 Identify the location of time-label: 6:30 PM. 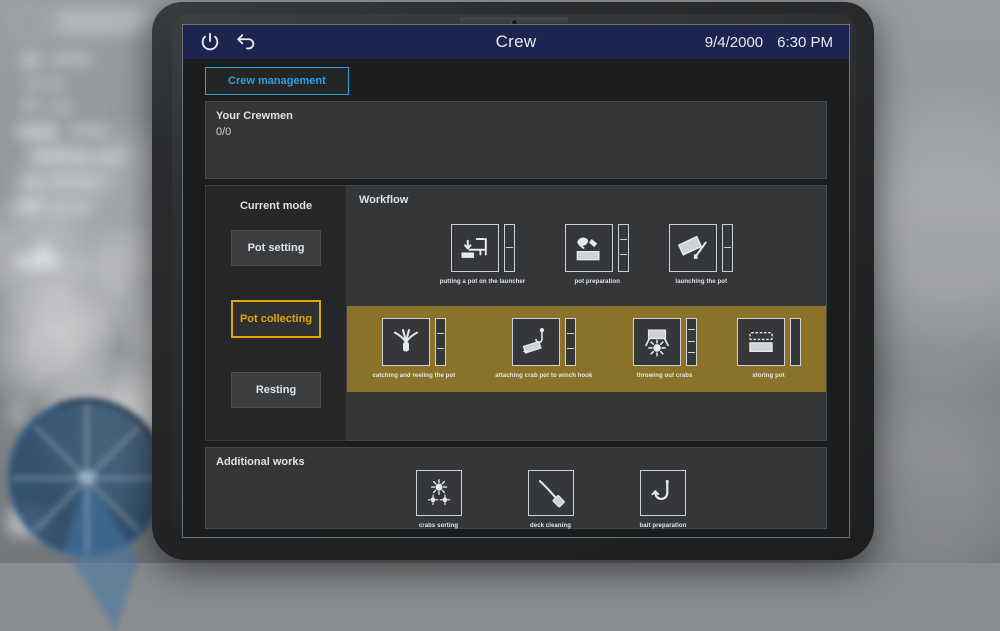
(805, 42).